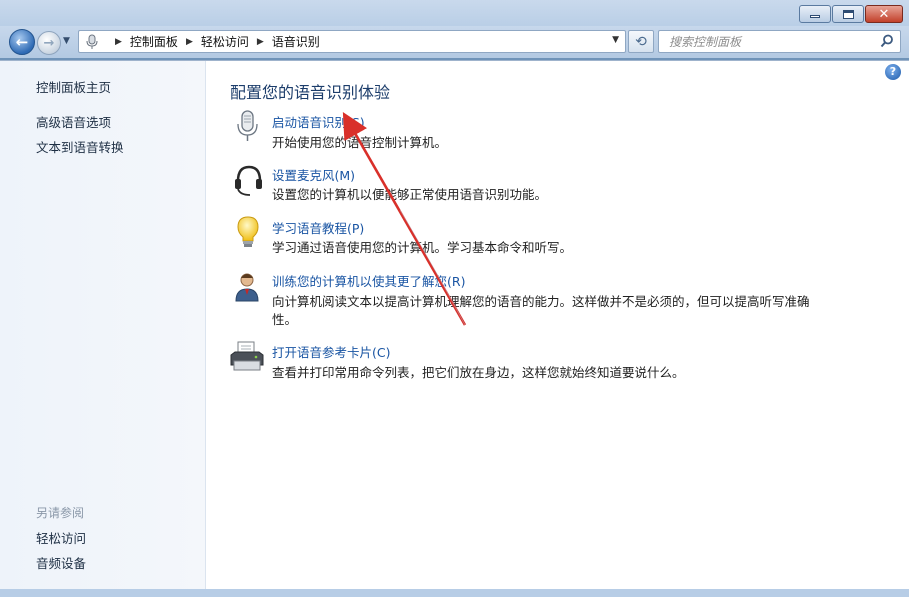 The width and height of the screenshot is (909, 597). I want to click on minimize-button, so click(815, 14).